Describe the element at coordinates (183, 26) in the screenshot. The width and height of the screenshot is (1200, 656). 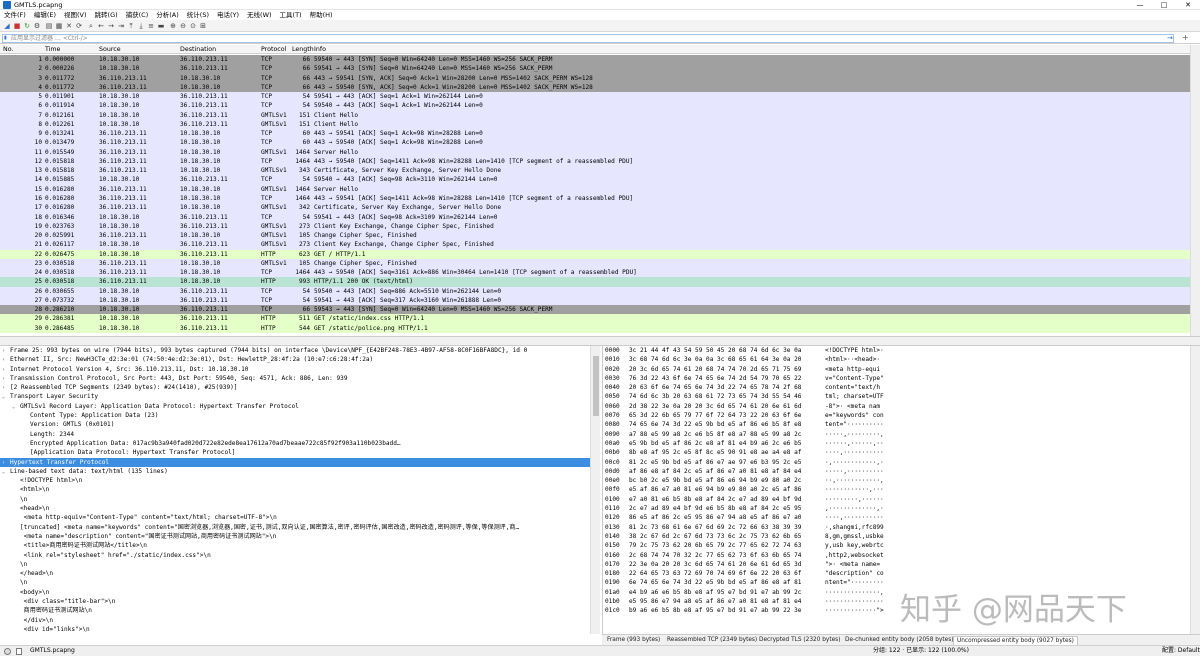
I see `zoom-out-icon: ⊖` at that location.